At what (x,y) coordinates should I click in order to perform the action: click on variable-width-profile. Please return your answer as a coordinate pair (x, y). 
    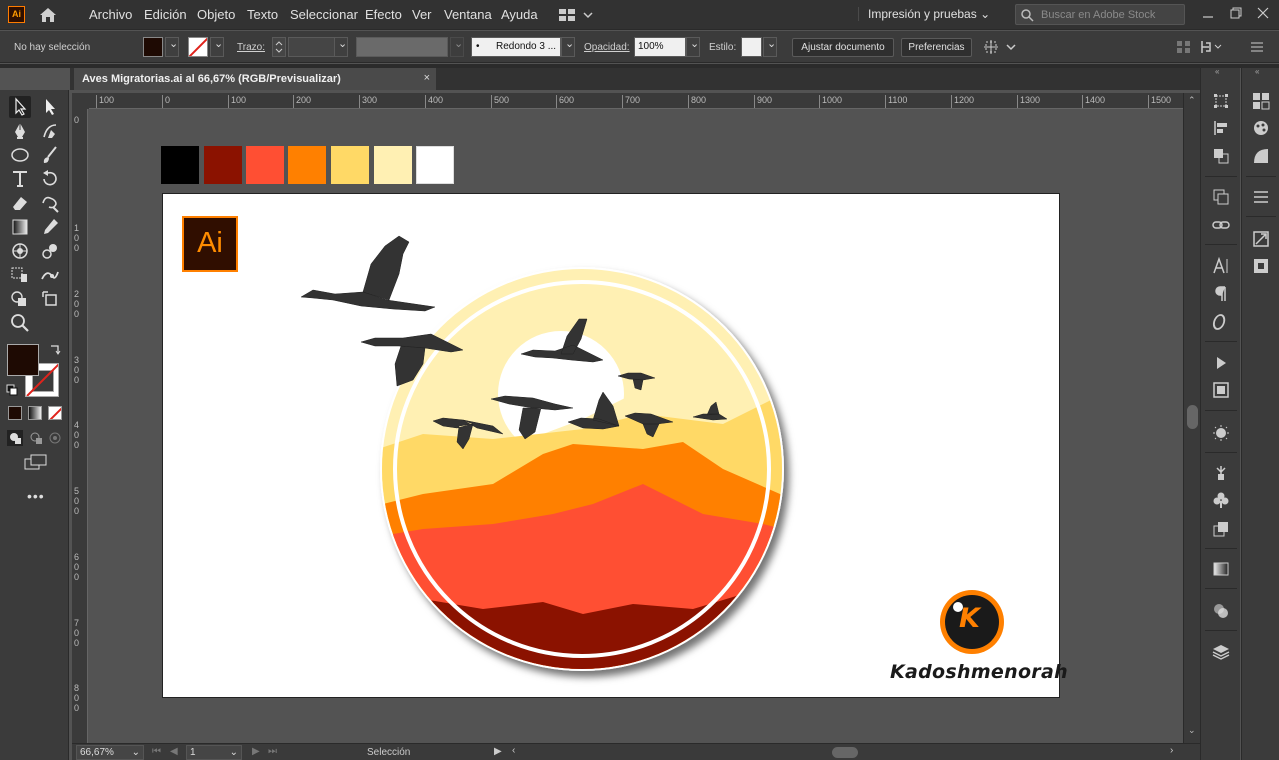
    Looking at the image, I should click on (402, 47).